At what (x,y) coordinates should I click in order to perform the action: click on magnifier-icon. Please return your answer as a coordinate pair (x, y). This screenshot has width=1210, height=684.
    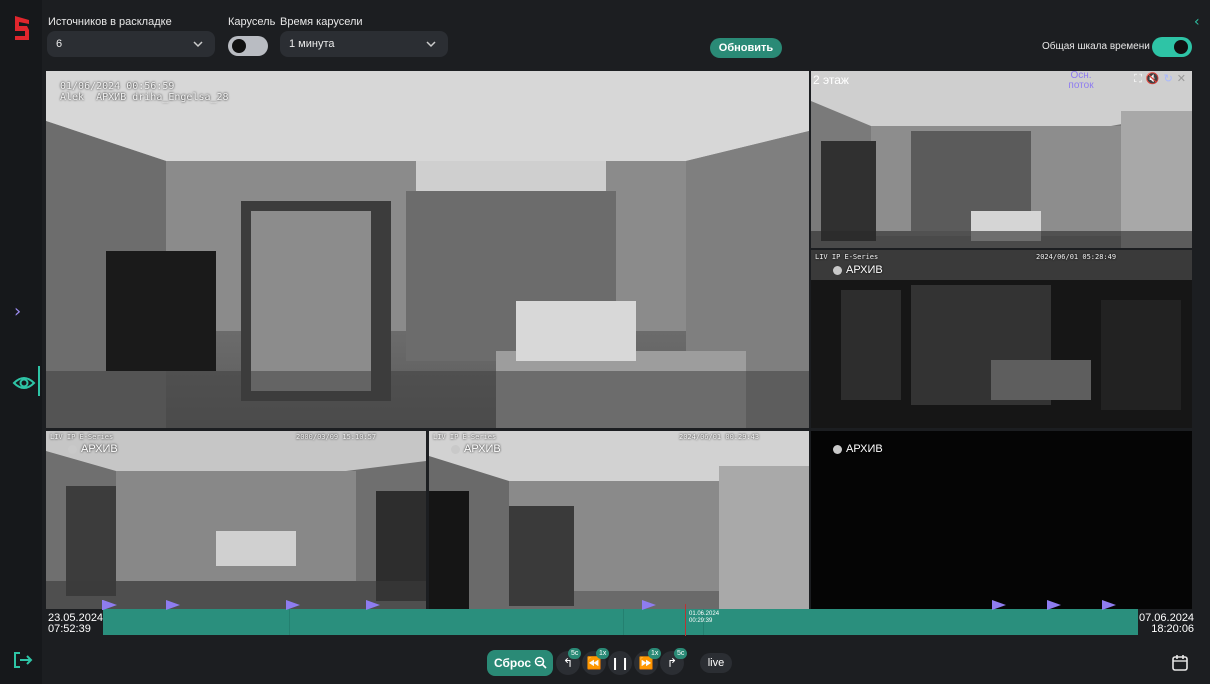
    Looking at the image, I should click on (540, 662).